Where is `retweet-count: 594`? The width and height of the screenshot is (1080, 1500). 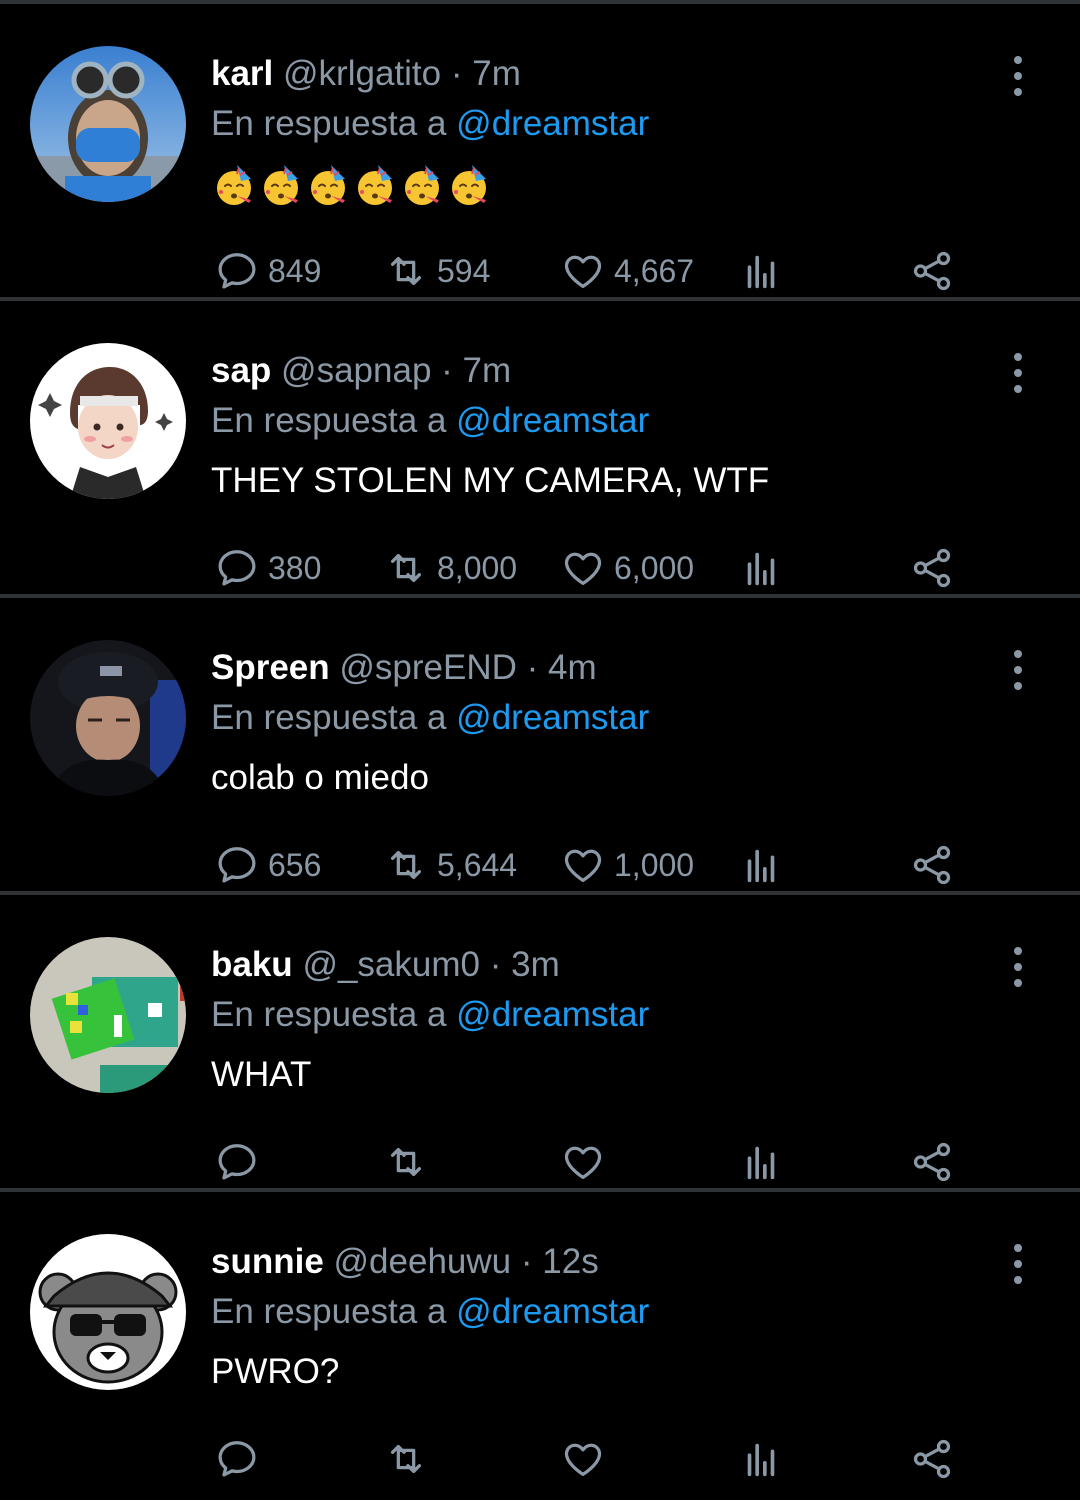 retweet-count: 594 is located at coordinates (464, 270).